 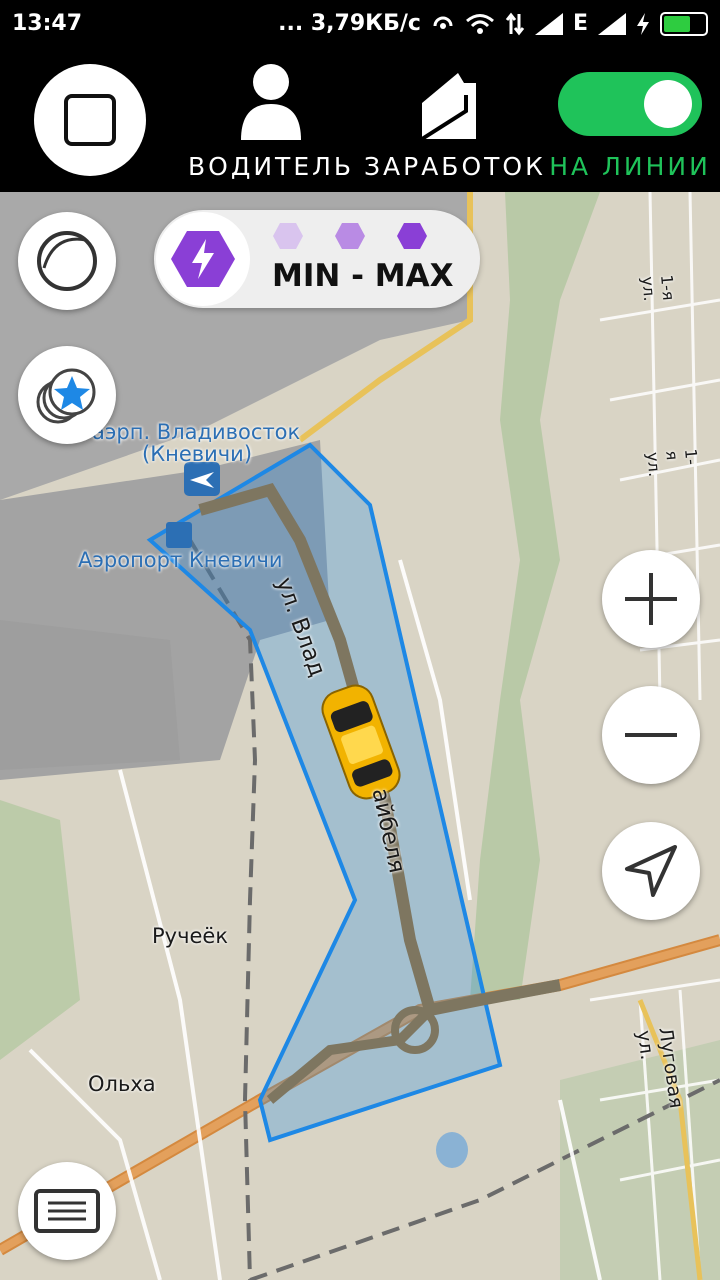 I want to click on status-time: 13:47, so click(x=47, y=23).